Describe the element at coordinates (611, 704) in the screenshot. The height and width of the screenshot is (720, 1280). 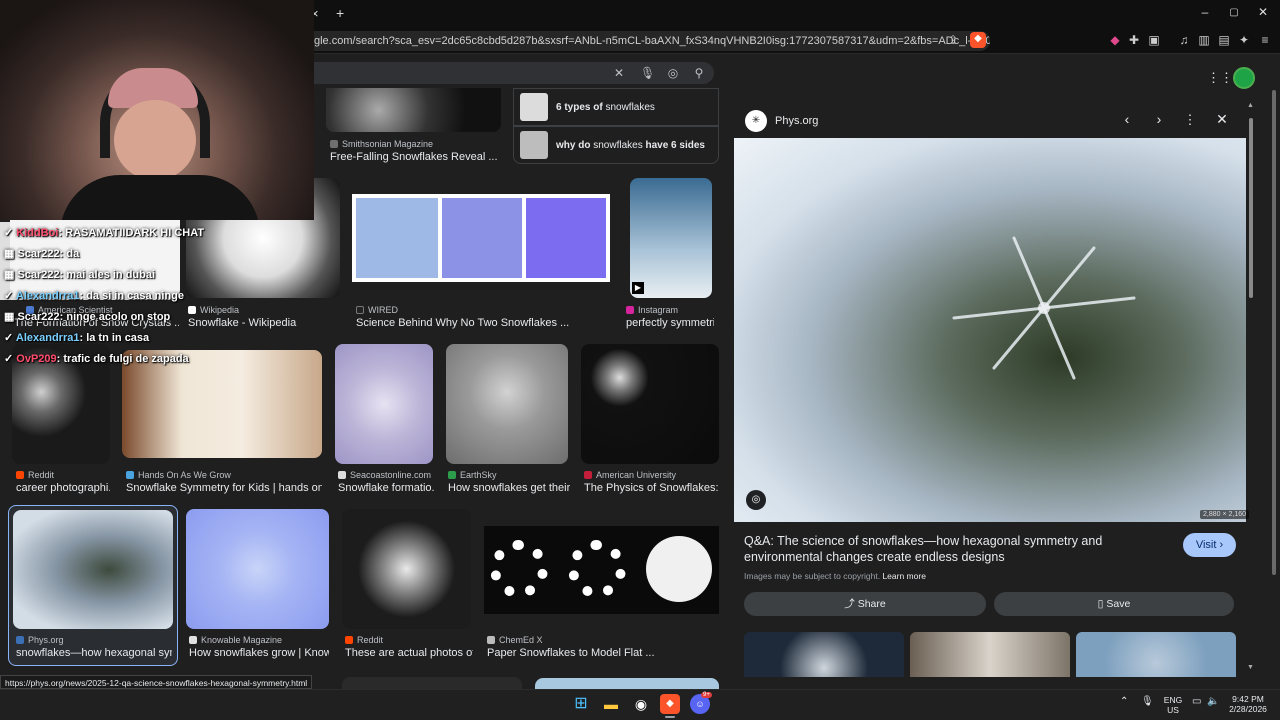
I see `file-explorer-icon: ▬` at that location.